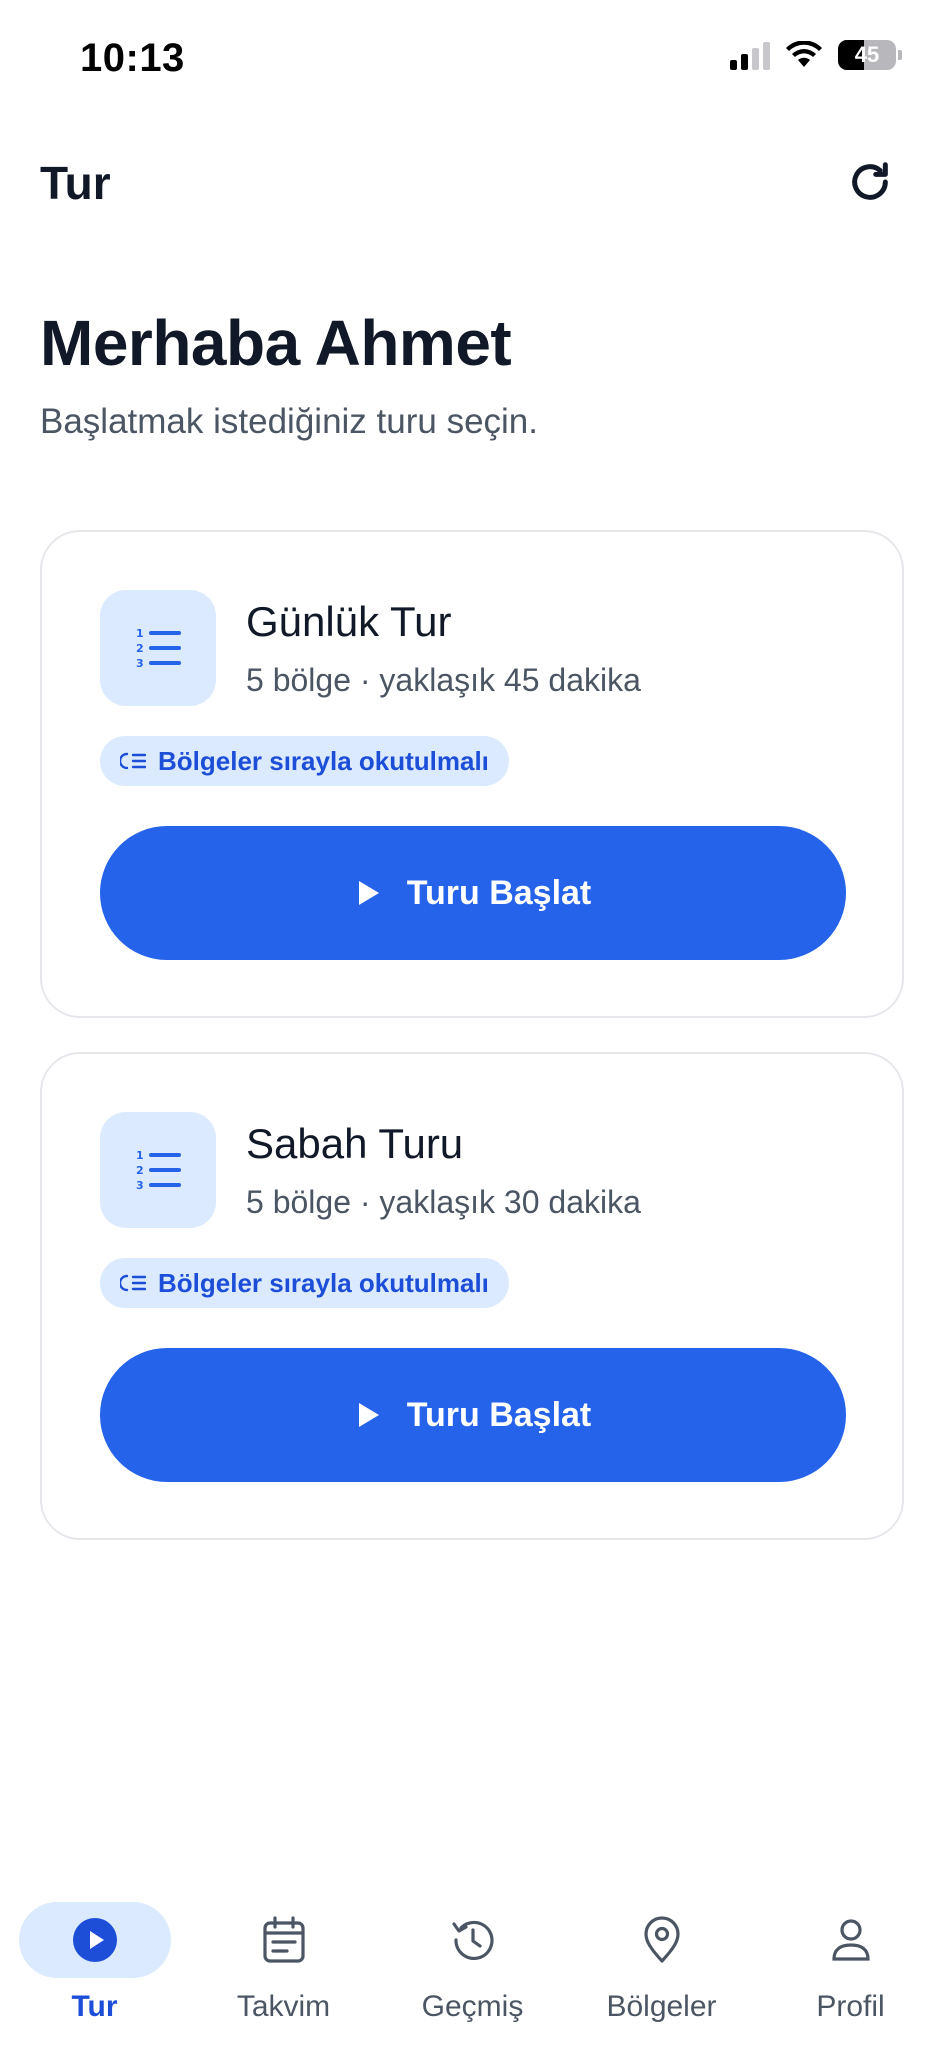  Describe the element at coordinates (94, 2006) in the screenshot. I see `nav-label: Tur` at that location.